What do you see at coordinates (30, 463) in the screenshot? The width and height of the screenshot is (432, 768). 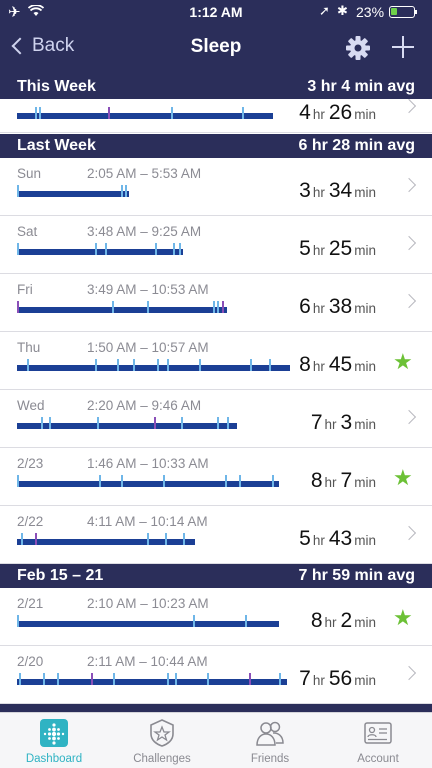 I see `row-day: 2/23` at bounding box center [30, 463].